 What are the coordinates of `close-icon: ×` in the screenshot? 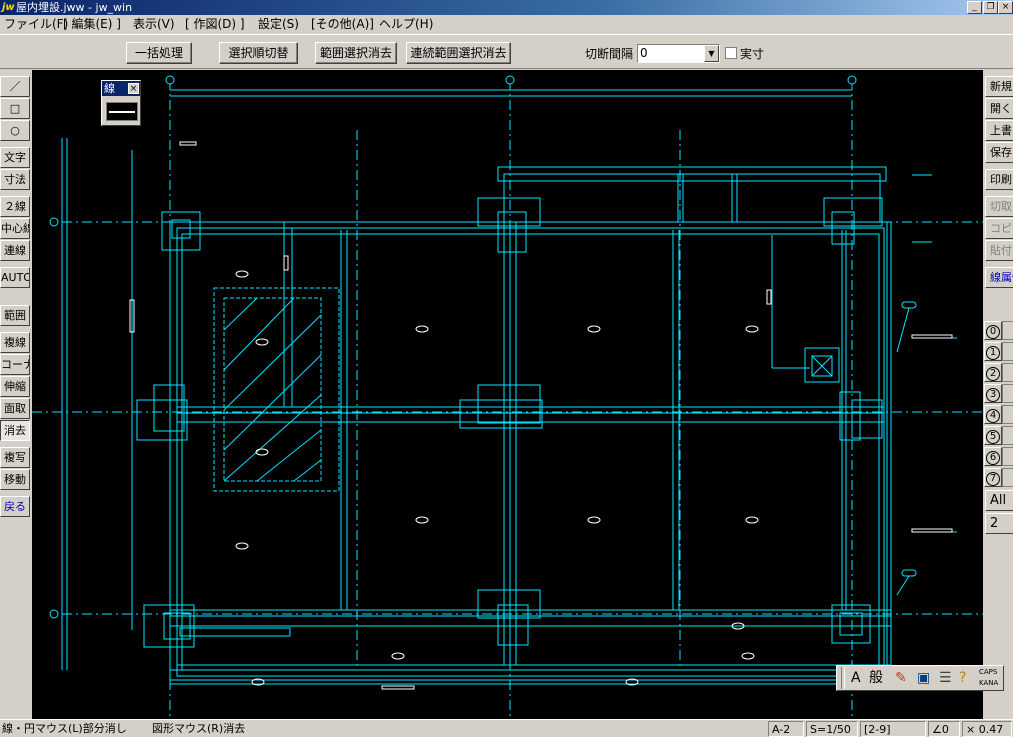 It's located at (133, 88).